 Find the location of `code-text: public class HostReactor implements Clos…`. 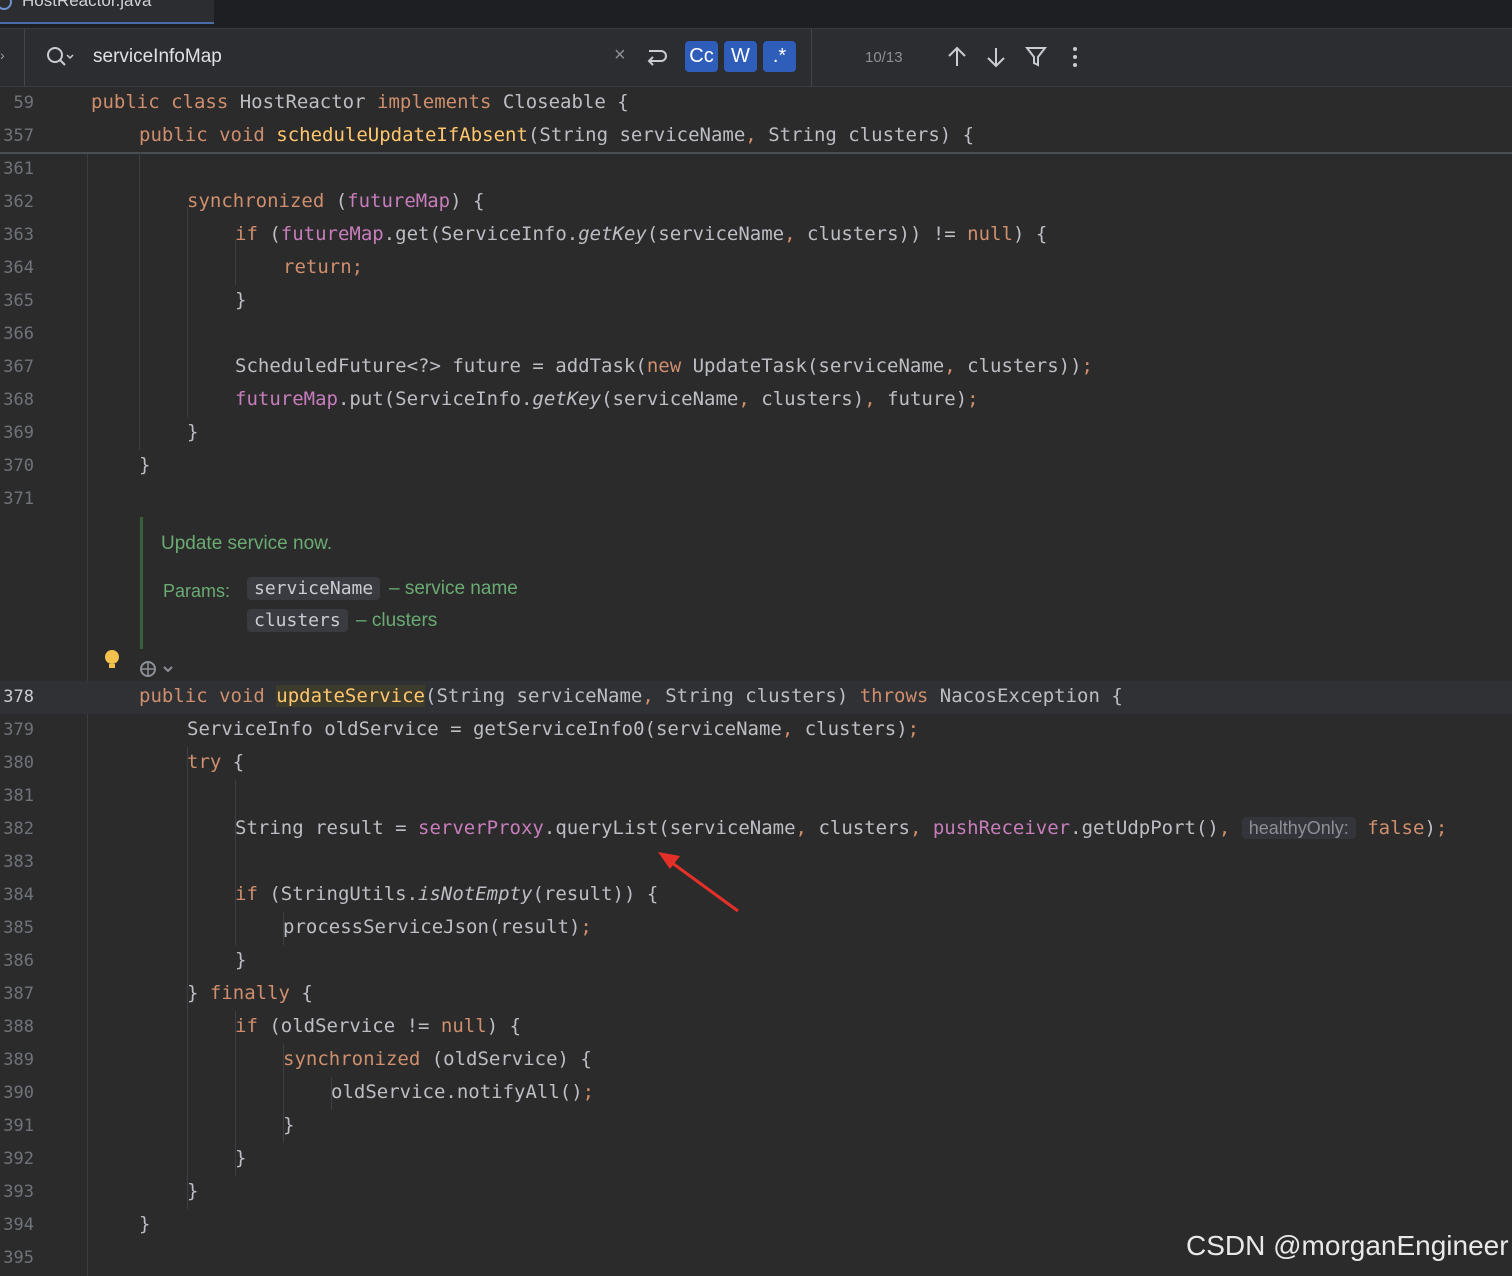

code-text: public class HostReactor implements Clos… is located at coordinates (360, 102).